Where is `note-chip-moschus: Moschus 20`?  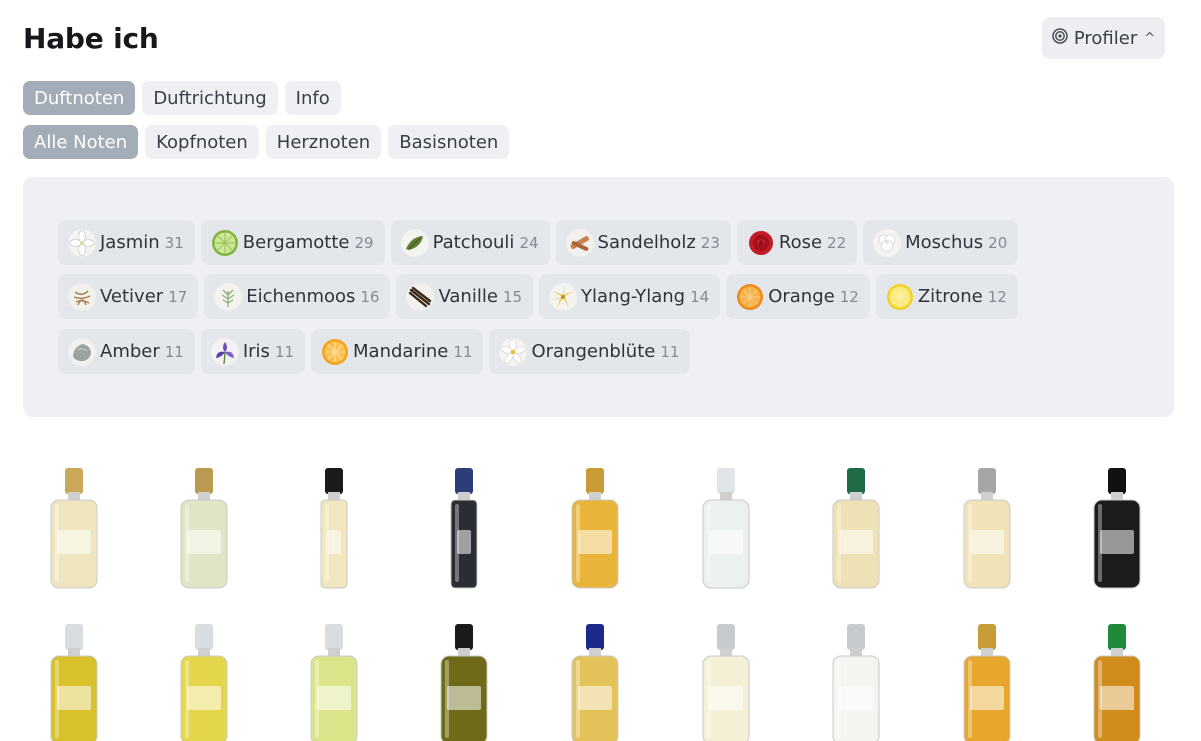
note-chip-moschus: Moschus 20 is located at coordinates (941, 242).